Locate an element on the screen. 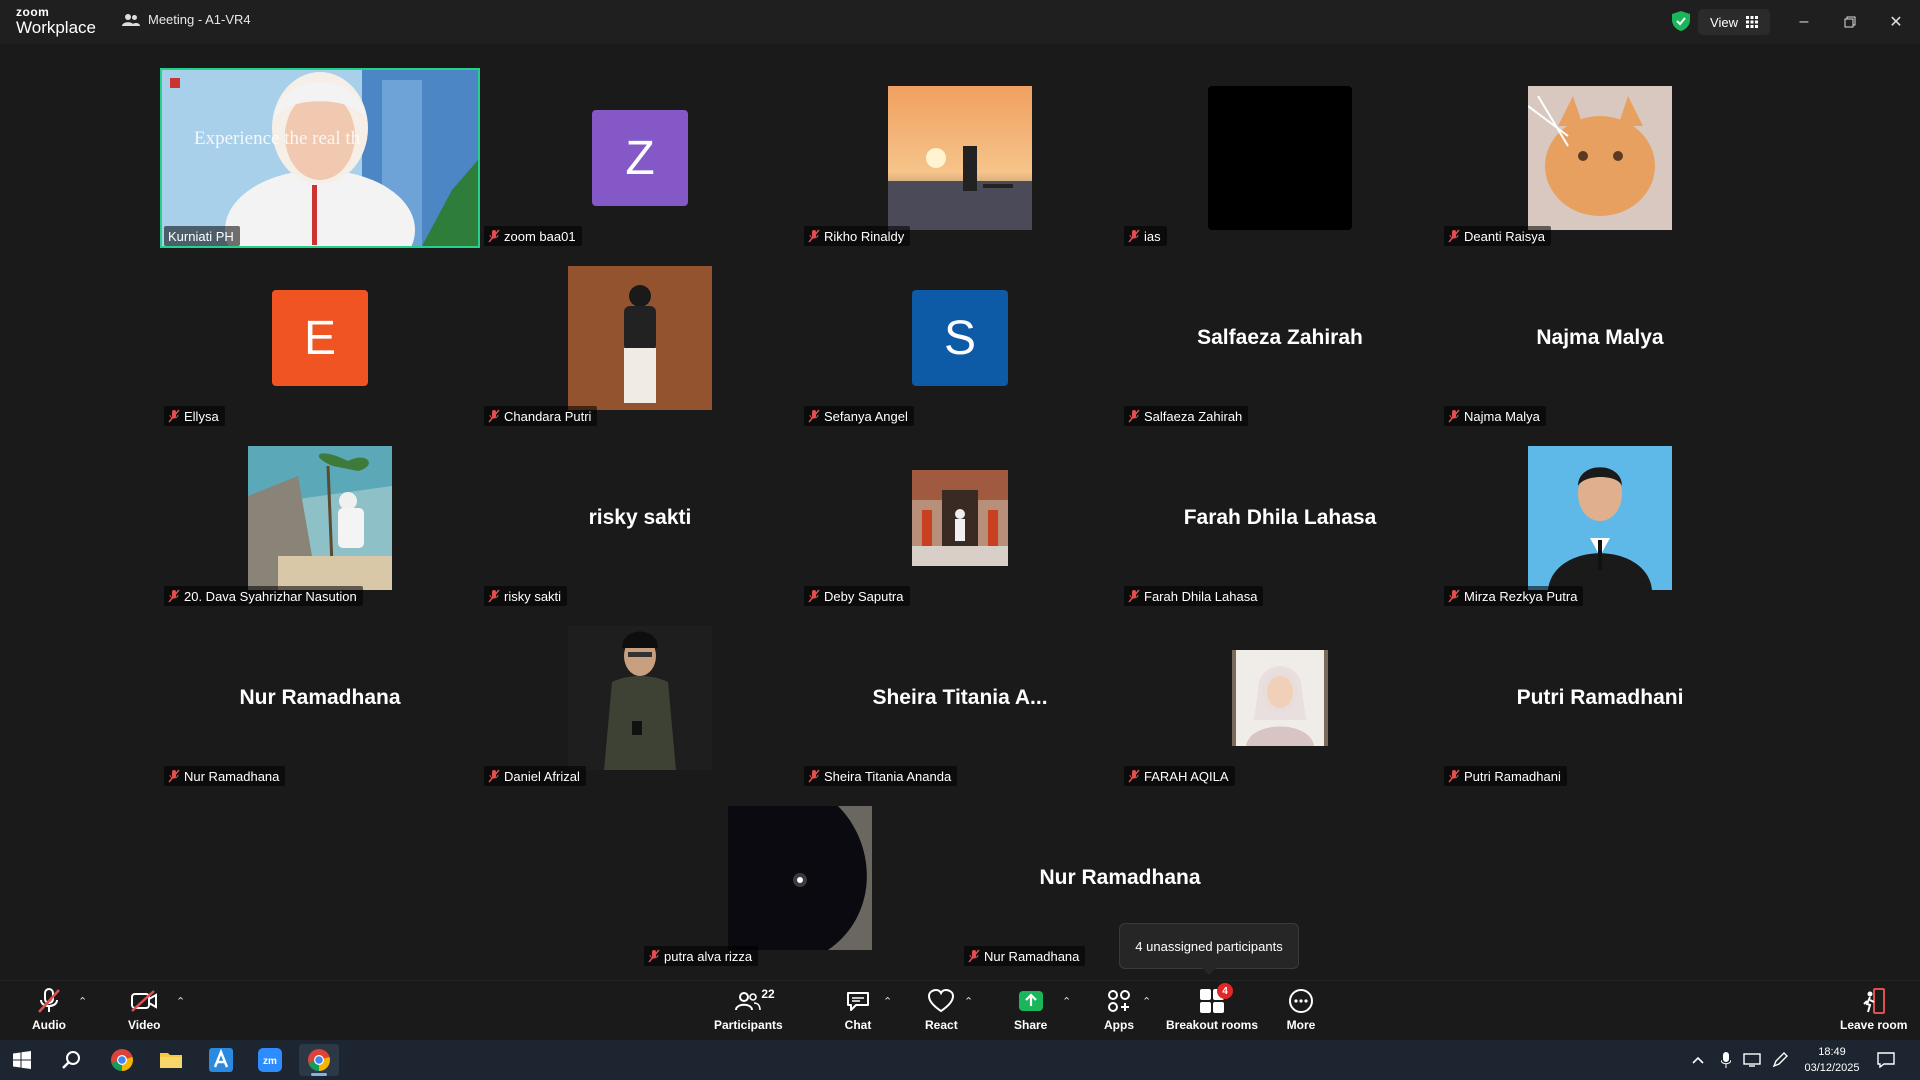 The height and width of the screenshot is (1080, 1920). minimize-icon: – is located at coordinates (1804, 22).